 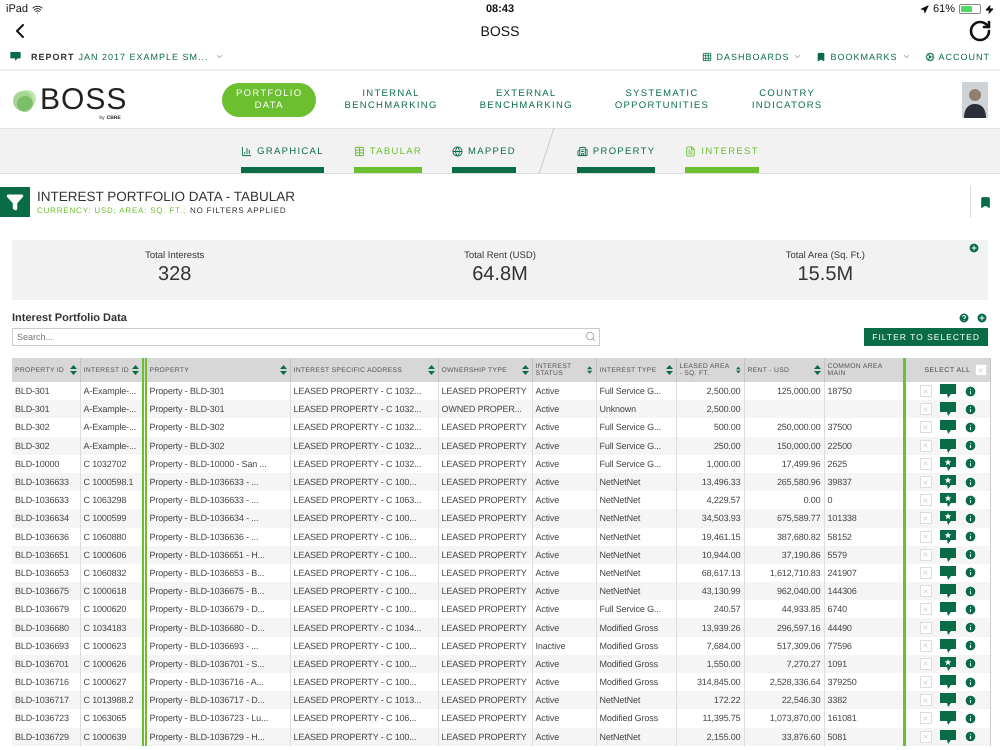 What do you see at coordinates (929, 57) in the screenshot?
I see `gears-icon` at bounding box center [929, 57].